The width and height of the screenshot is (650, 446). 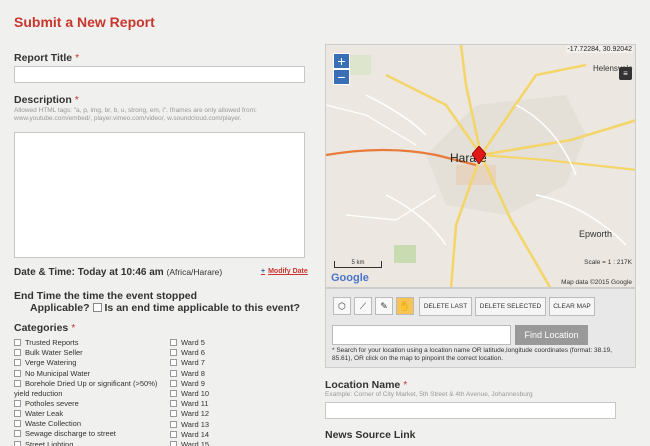 What do you see at coordinates (263, 271) in the screenshot?
I see `plus-icon: +` at bounding box center [263, 271].